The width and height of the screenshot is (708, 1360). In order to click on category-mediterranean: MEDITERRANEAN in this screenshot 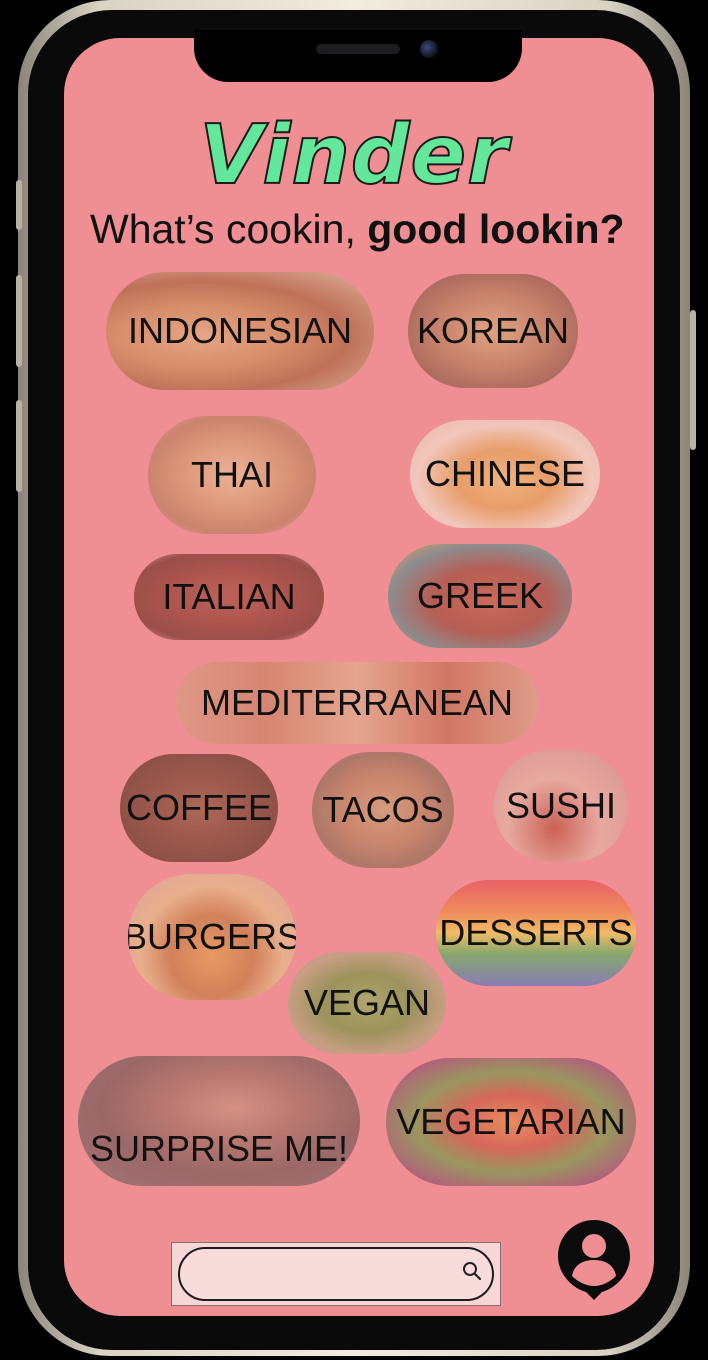, I will do `click(357, 703)`.